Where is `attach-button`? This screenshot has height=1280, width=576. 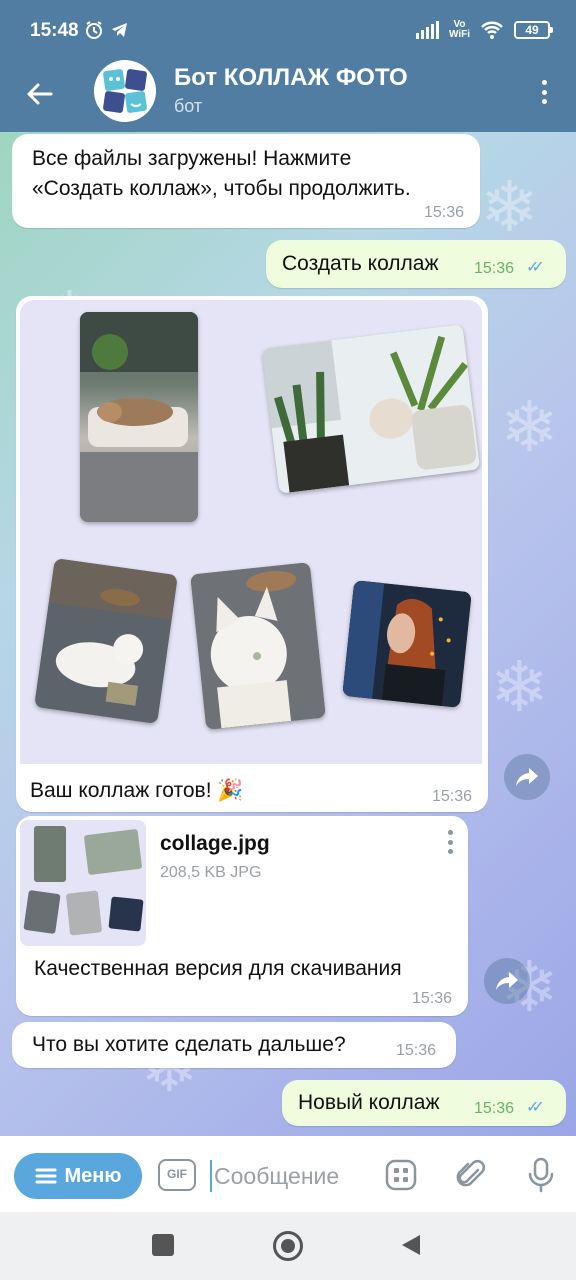 attach-button is located at coordinates (471, 1175).